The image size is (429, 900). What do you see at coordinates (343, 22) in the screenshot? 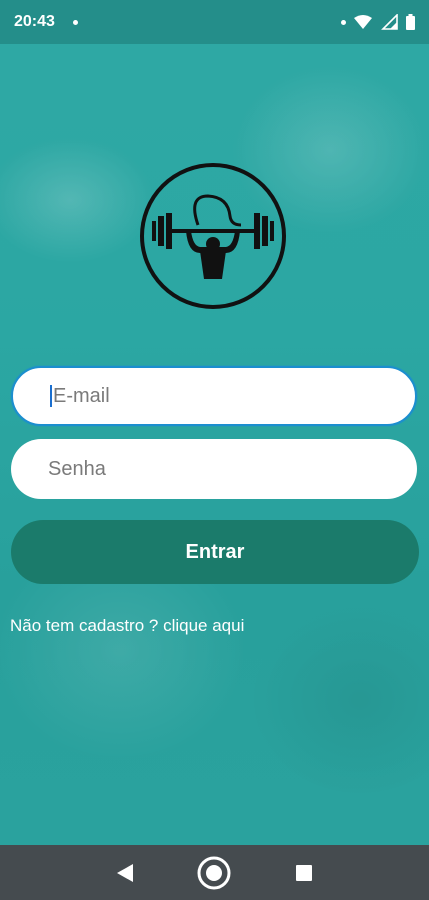
I see `status-dot` at bounding box center [343, 22].